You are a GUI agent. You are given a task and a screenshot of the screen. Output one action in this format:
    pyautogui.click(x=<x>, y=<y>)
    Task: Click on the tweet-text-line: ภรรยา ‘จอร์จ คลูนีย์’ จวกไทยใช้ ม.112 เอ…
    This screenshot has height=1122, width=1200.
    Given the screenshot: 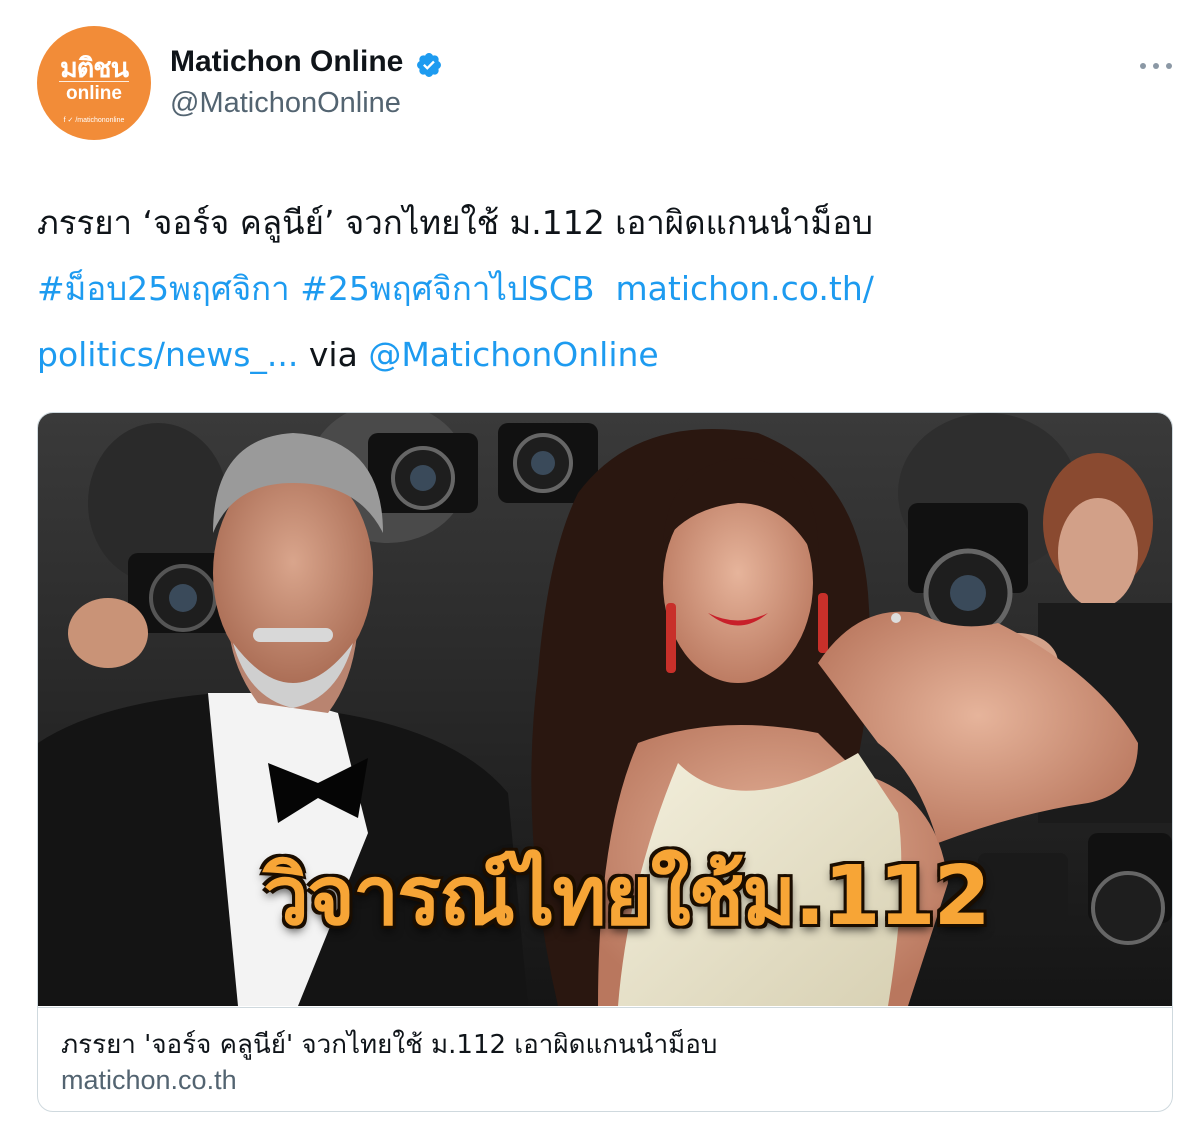 What is the action you would take?
    pyautogui.click(x=455, y=222)
    